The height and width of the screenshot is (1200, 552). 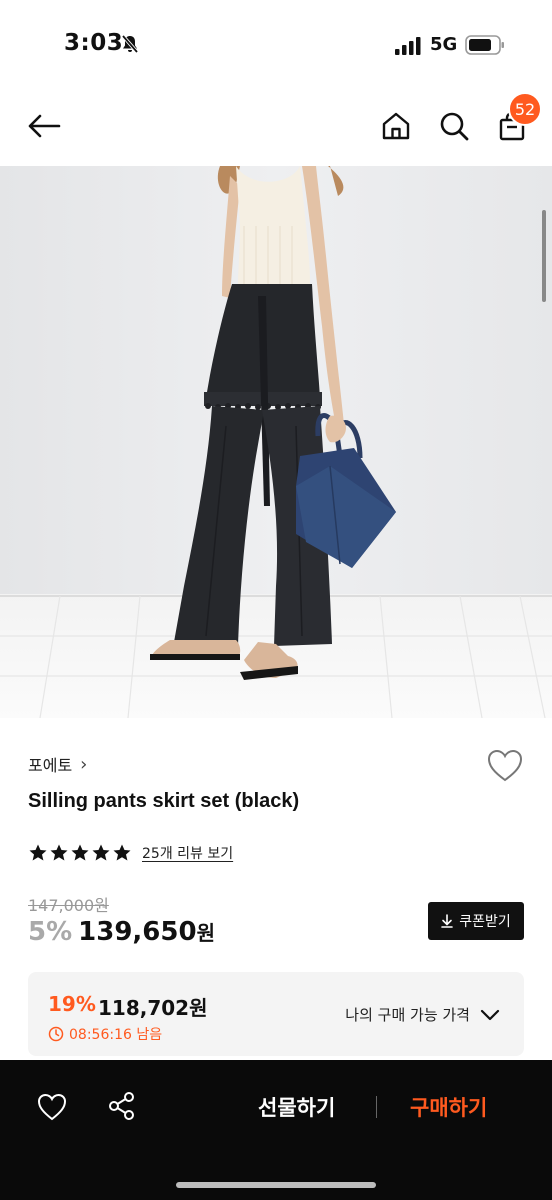 I want to click on sale-price: 139,650, so click(x=137, y=932).